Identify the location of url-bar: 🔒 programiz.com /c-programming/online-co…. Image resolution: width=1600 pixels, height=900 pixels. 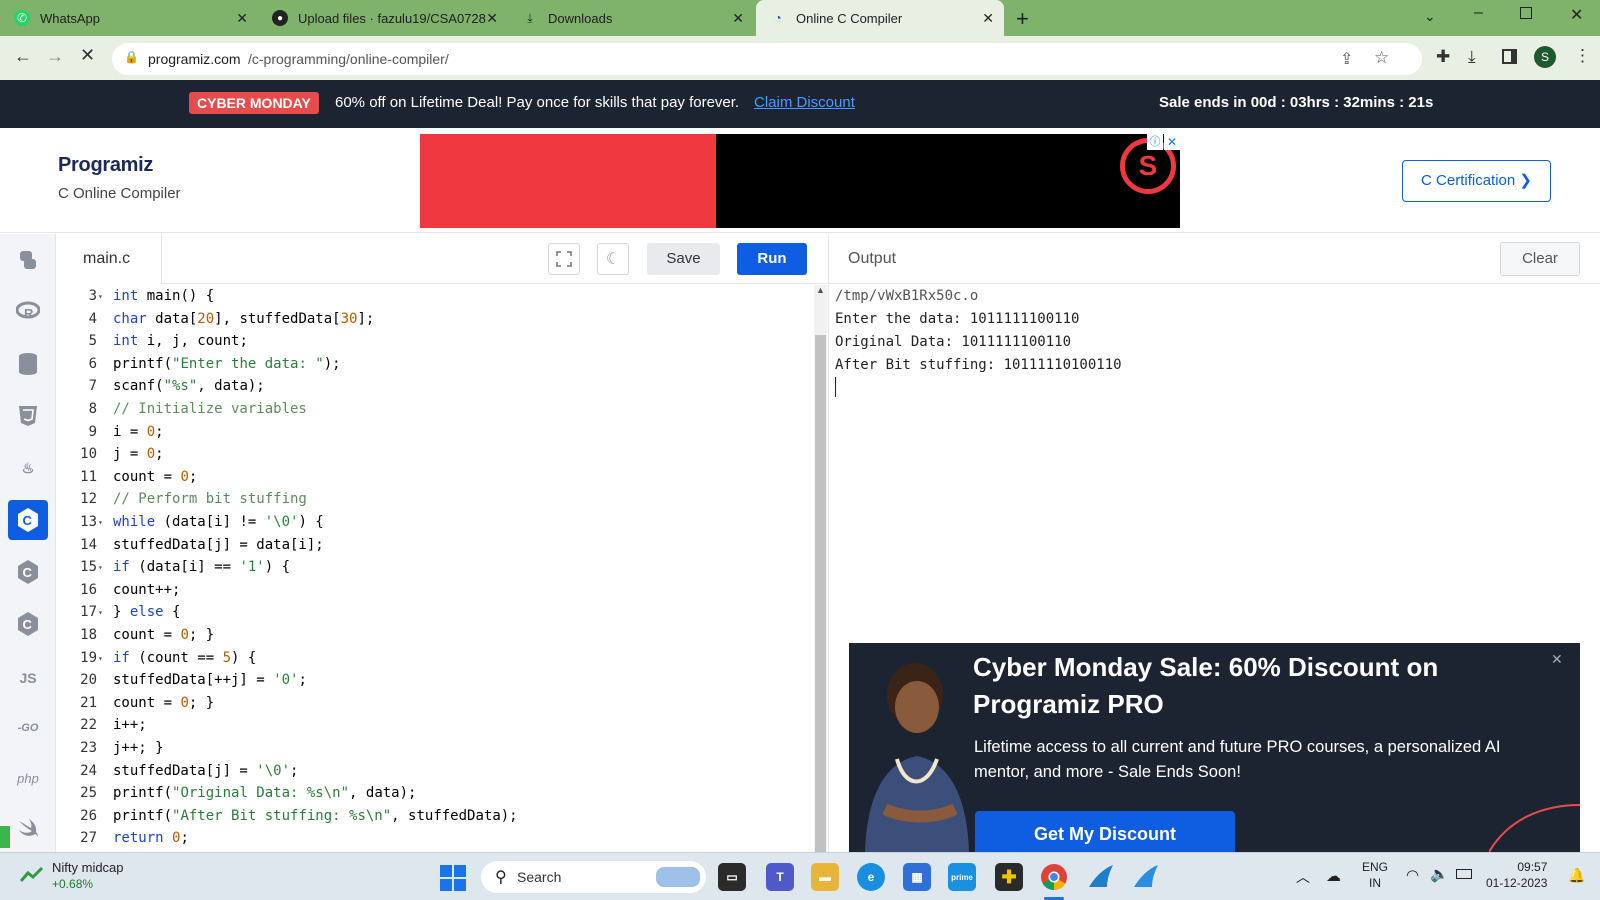
(767, 59).